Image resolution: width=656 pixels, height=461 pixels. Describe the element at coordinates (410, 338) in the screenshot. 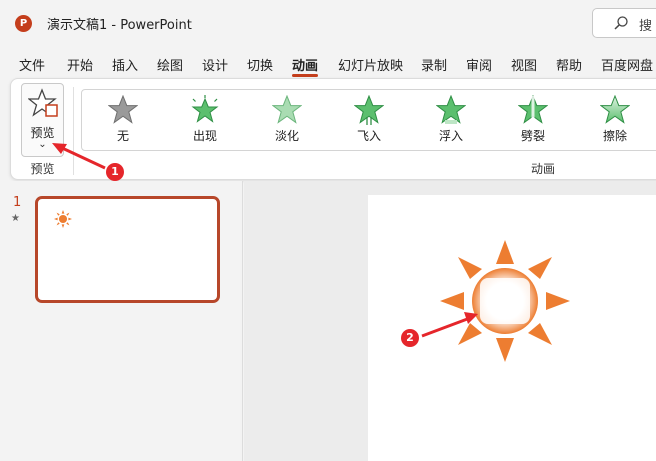

I see `annotation-badge-2: 2` at that location.